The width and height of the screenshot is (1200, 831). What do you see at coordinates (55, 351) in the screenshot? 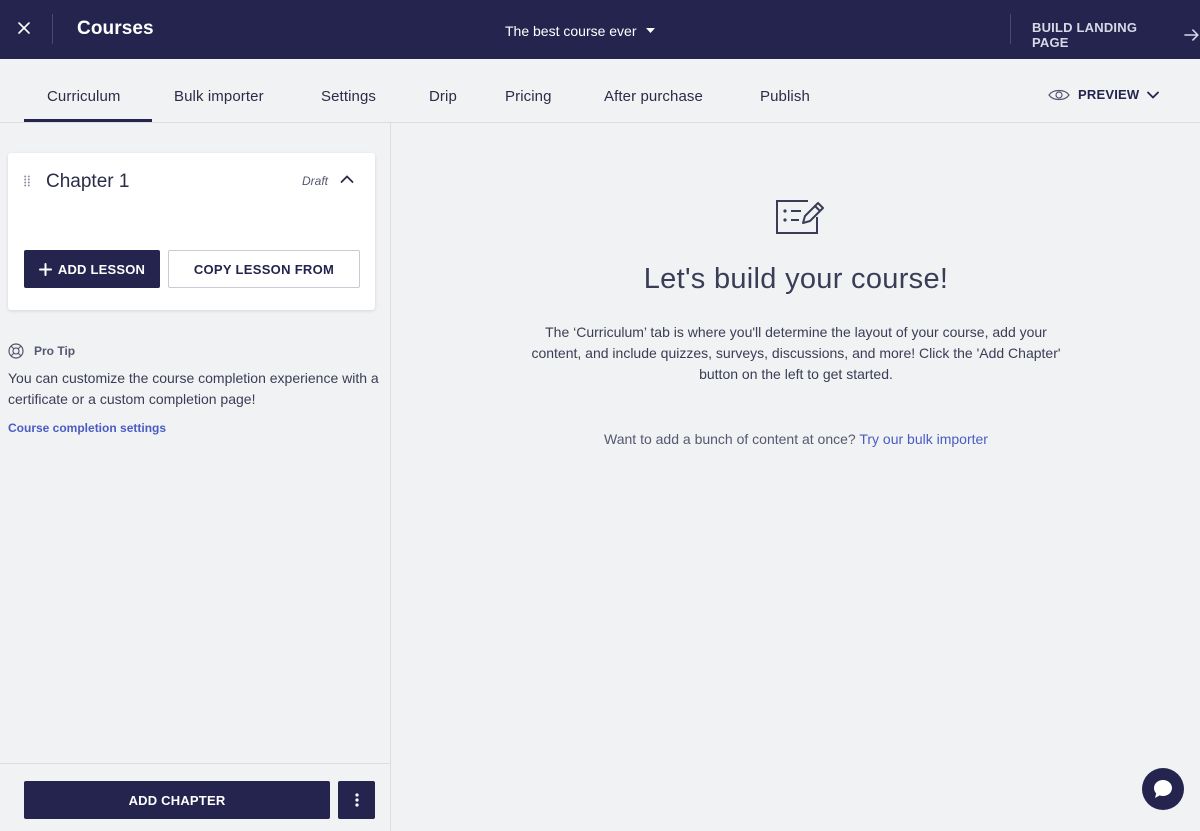
I see `pro-tip-label: Pro Tip` at bounding box center [55, 351].